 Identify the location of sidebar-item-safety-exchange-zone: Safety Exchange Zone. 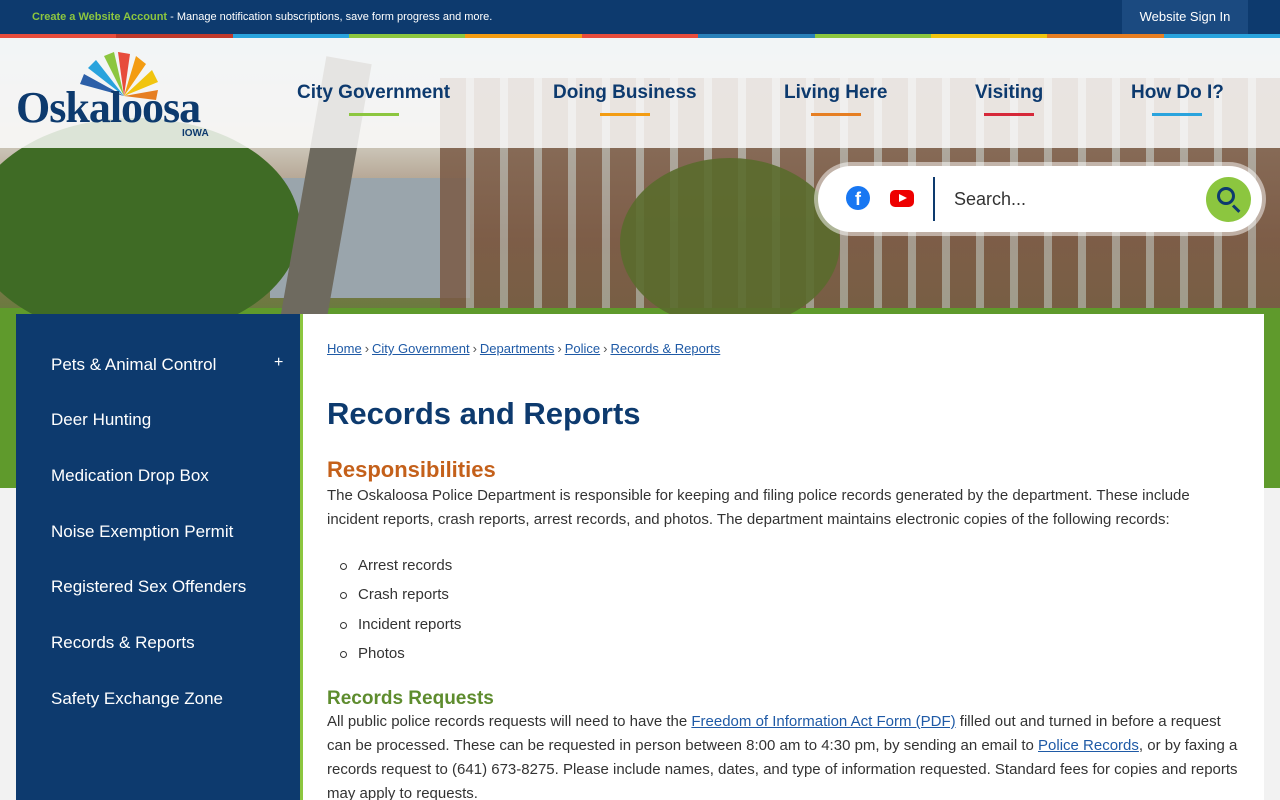
(137, 699).